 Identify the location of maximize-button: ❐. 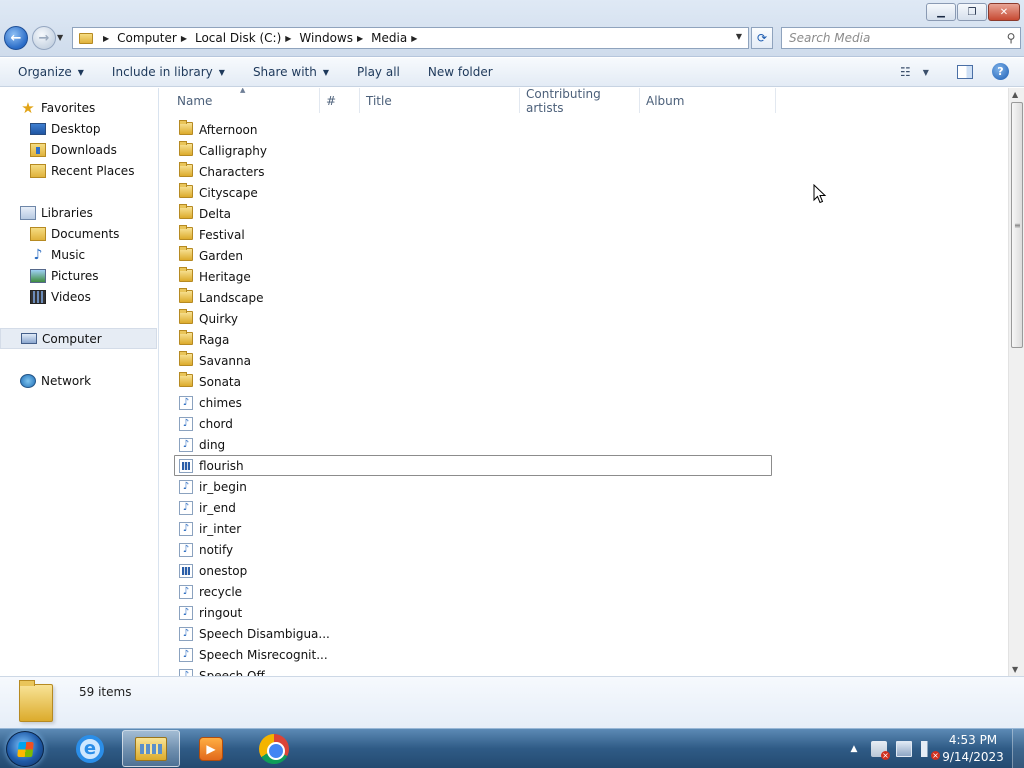
(972, 12).